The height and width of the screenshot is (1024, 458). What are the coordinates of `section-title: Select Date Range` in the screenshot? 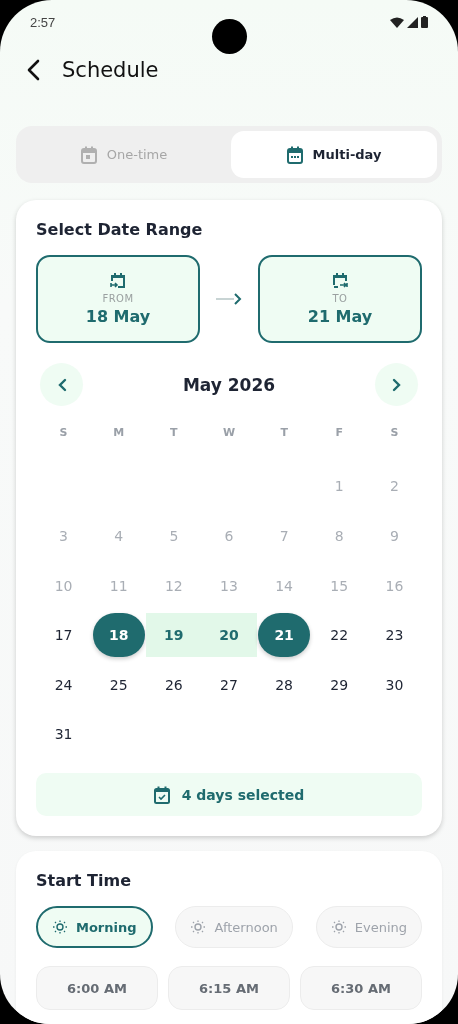 It's located at (120, 229).